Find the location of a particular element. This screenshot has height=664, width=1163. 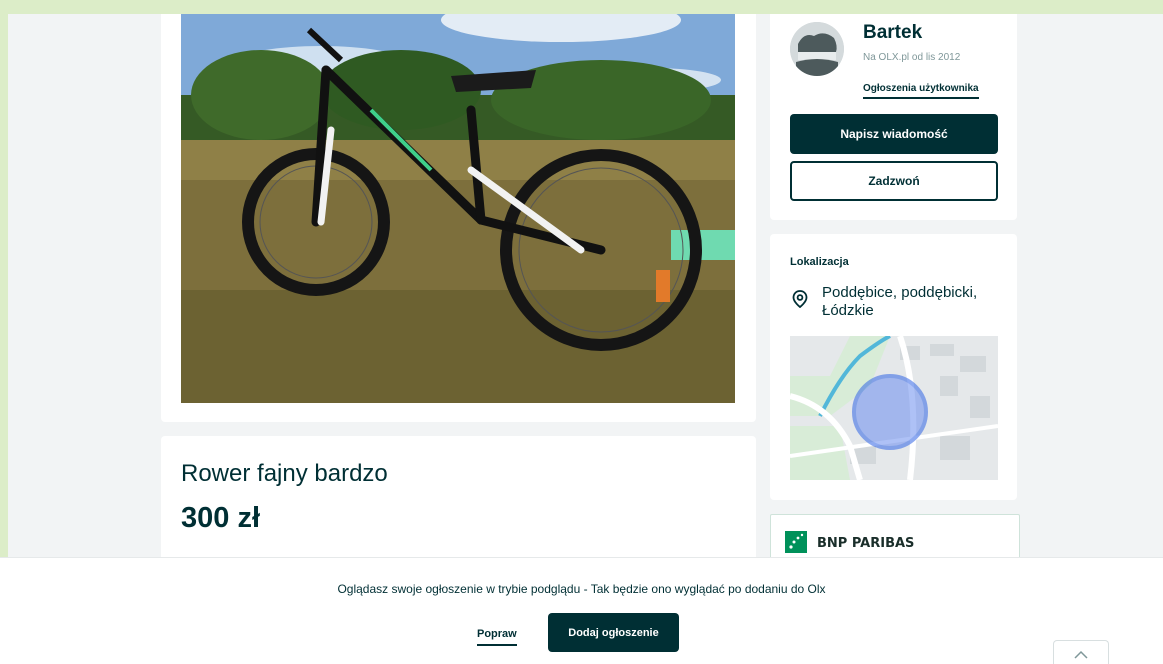

bank-name: BNP PARIBAS is located at coordinates (866, 543).